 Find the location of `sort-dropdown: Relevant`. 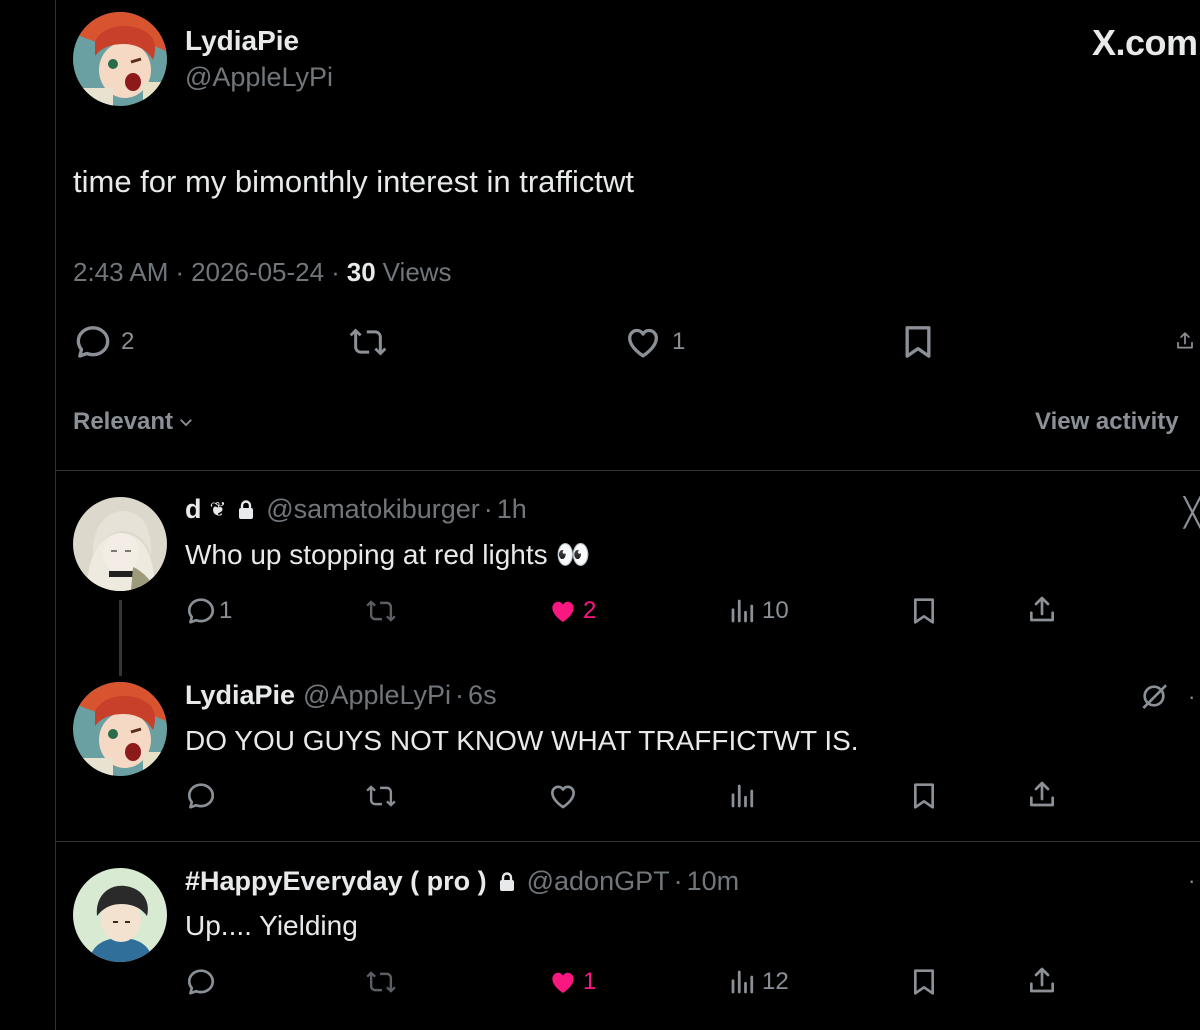

sort-dropdown: Relevant is located at coordinates (134, 422).